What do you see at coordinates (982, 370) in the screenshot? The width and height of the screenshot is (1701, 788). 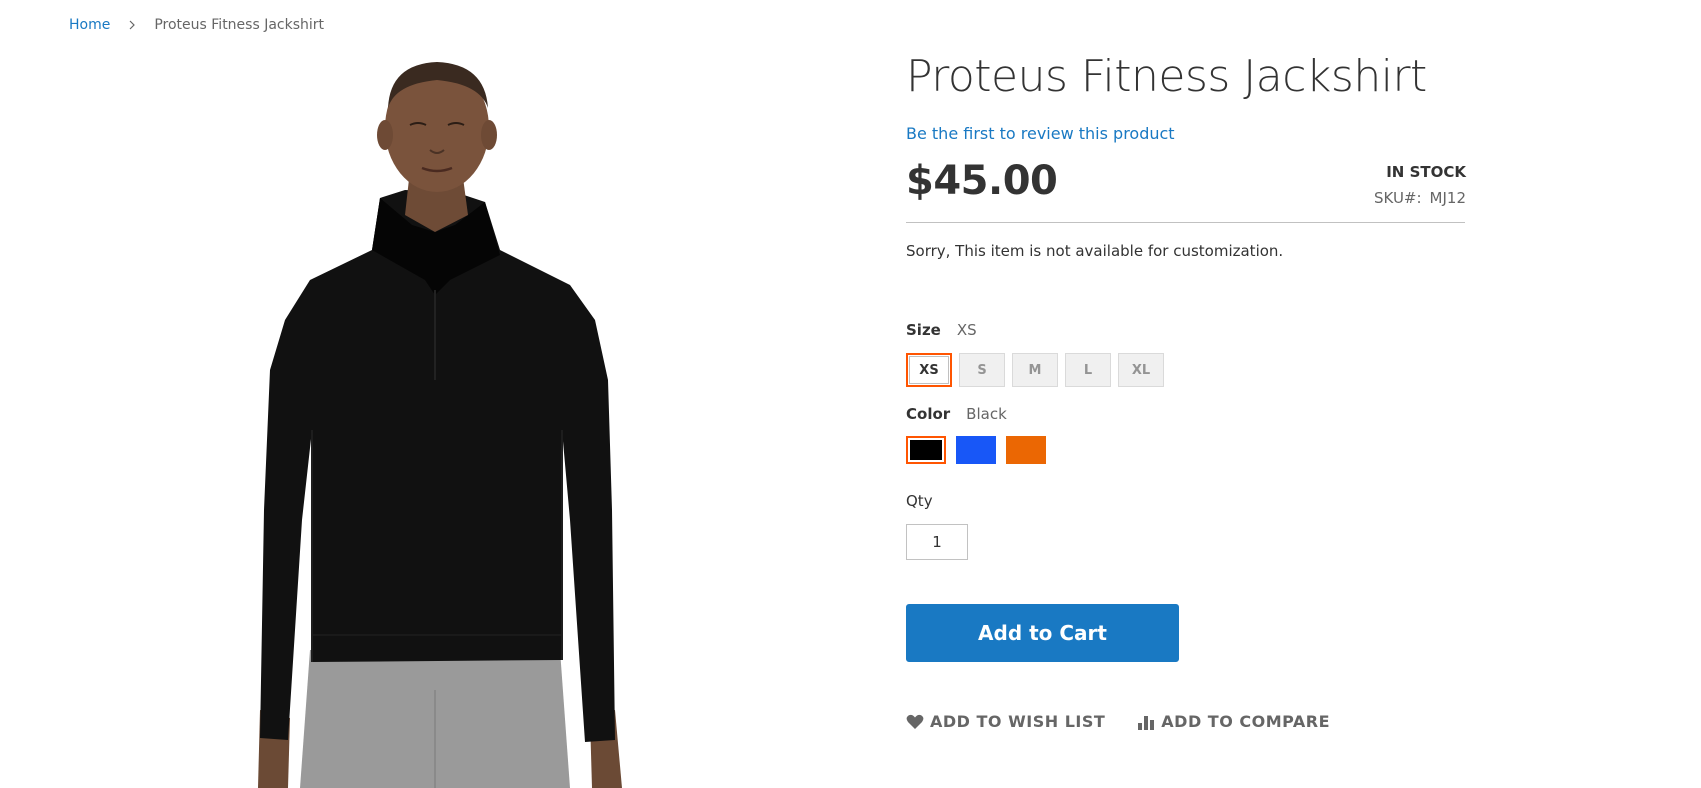 I see `size-swatch-s: S` at bounding box center [982, 370].